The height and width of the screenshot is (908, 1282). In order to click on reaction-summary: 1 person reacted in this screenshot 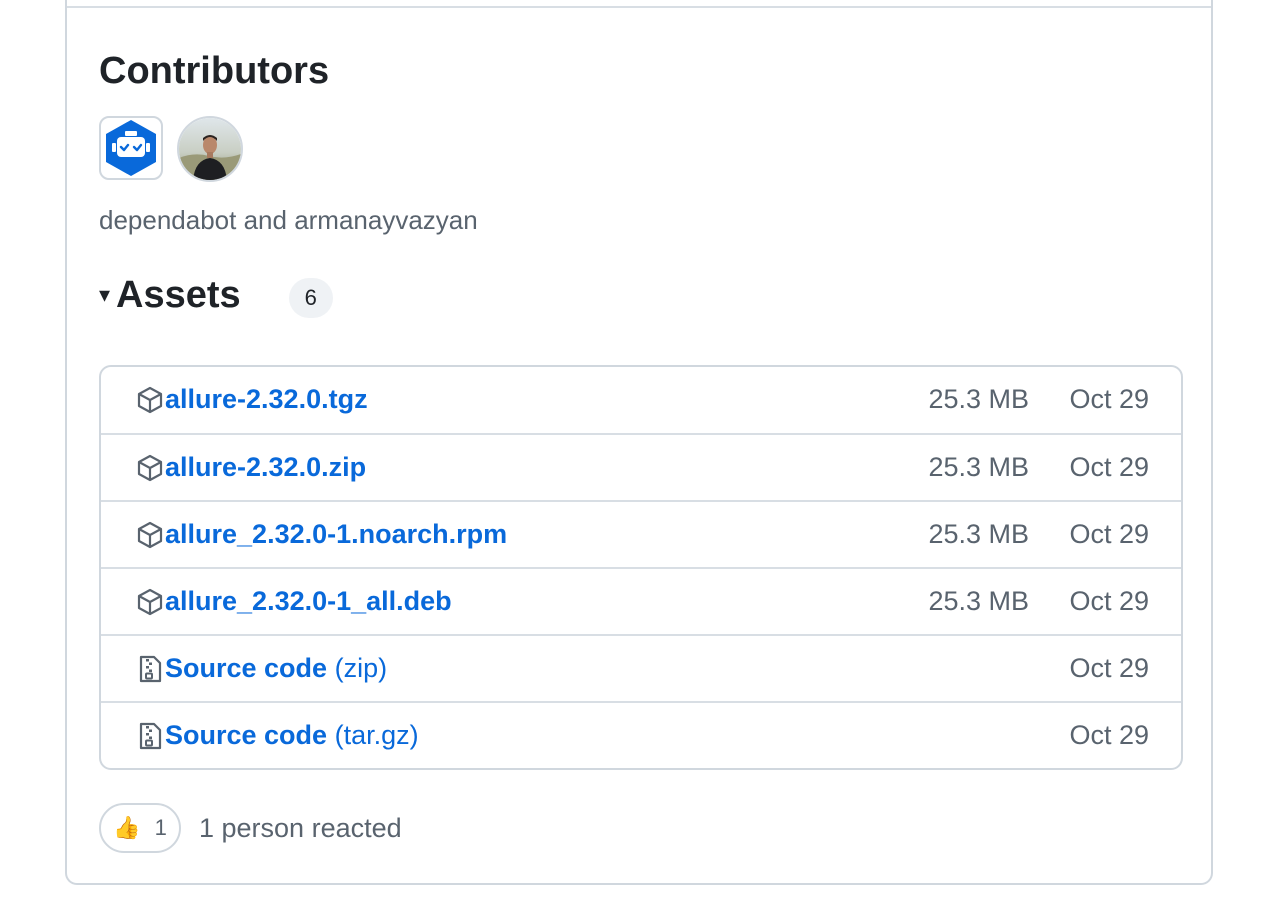, I will do `click(300, 827)`.